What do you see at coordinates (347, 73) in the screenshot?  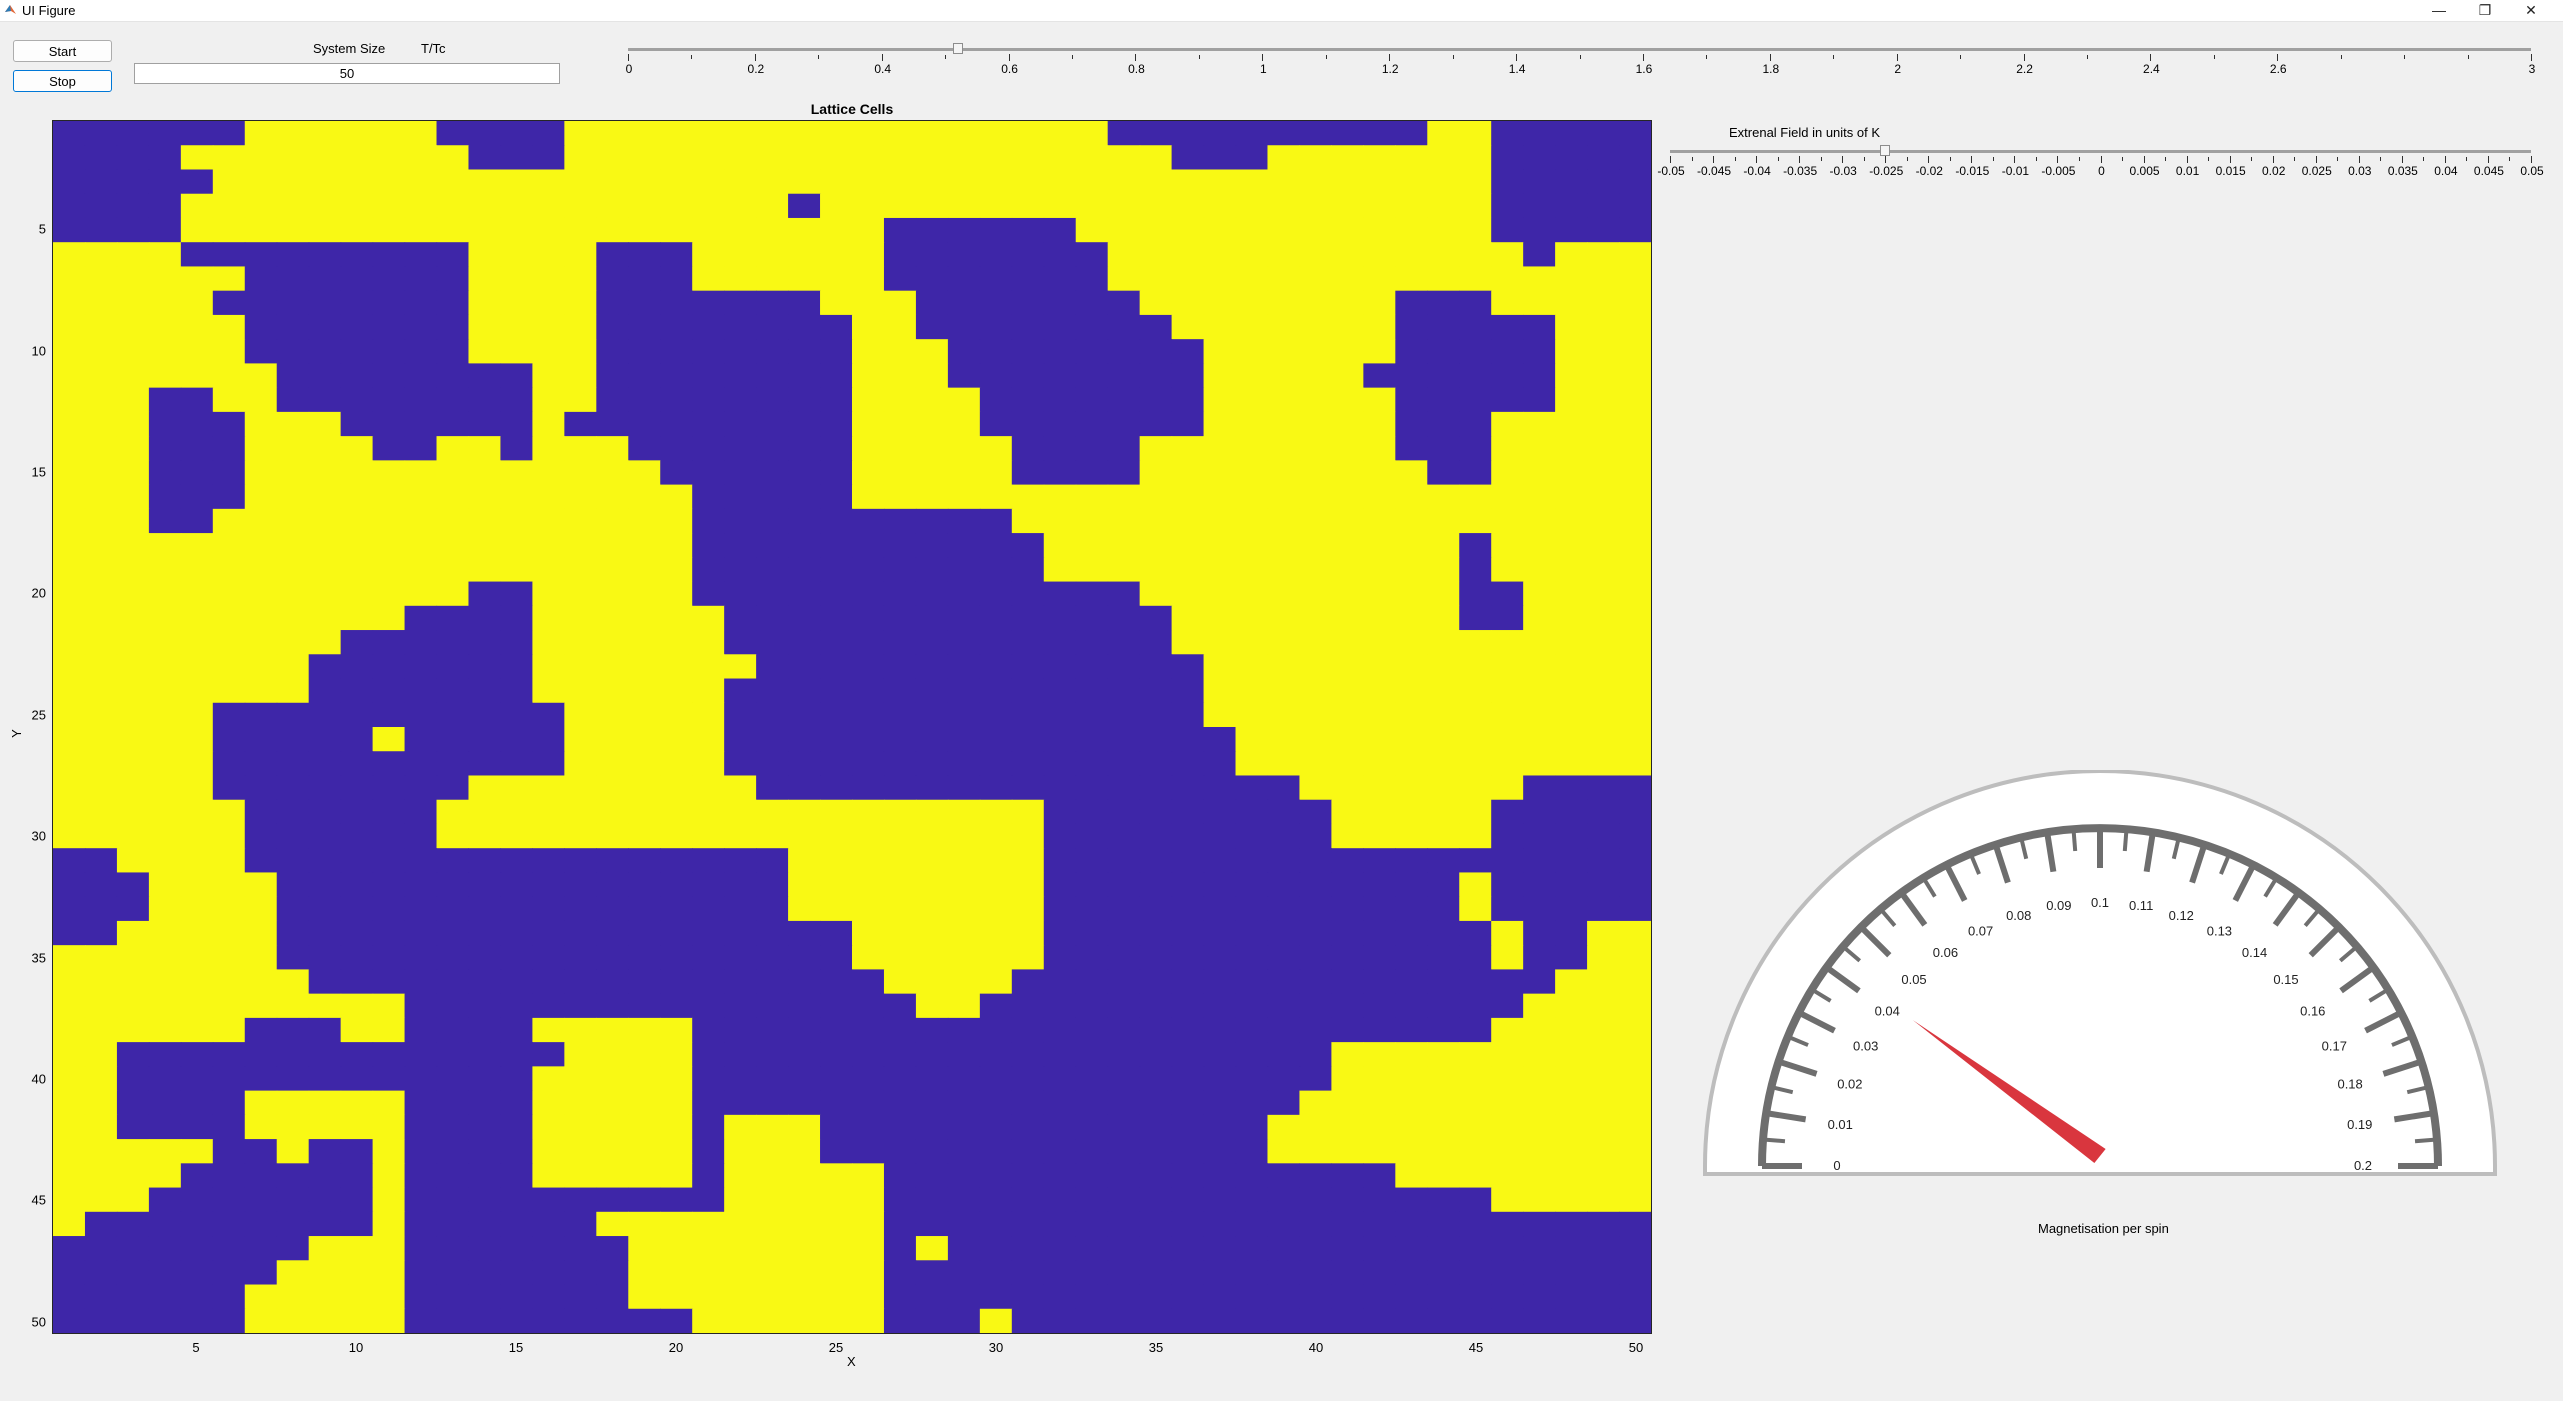 I see `system-size-field: 50` at bounding box center [347, 73].